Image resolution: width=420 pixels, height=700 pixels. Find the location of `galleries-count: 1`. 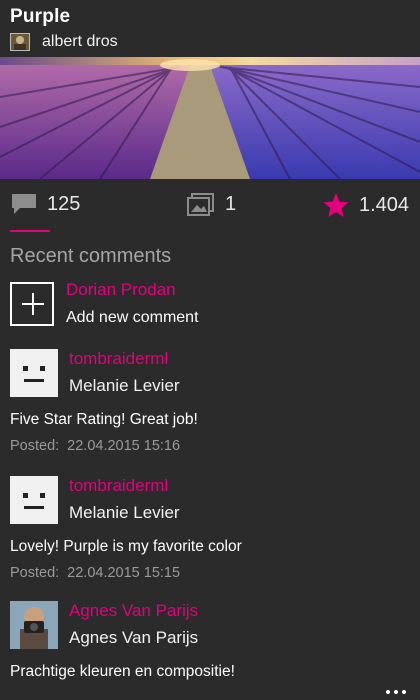

galleries-count: 1 is located at coordinates (231, 203).